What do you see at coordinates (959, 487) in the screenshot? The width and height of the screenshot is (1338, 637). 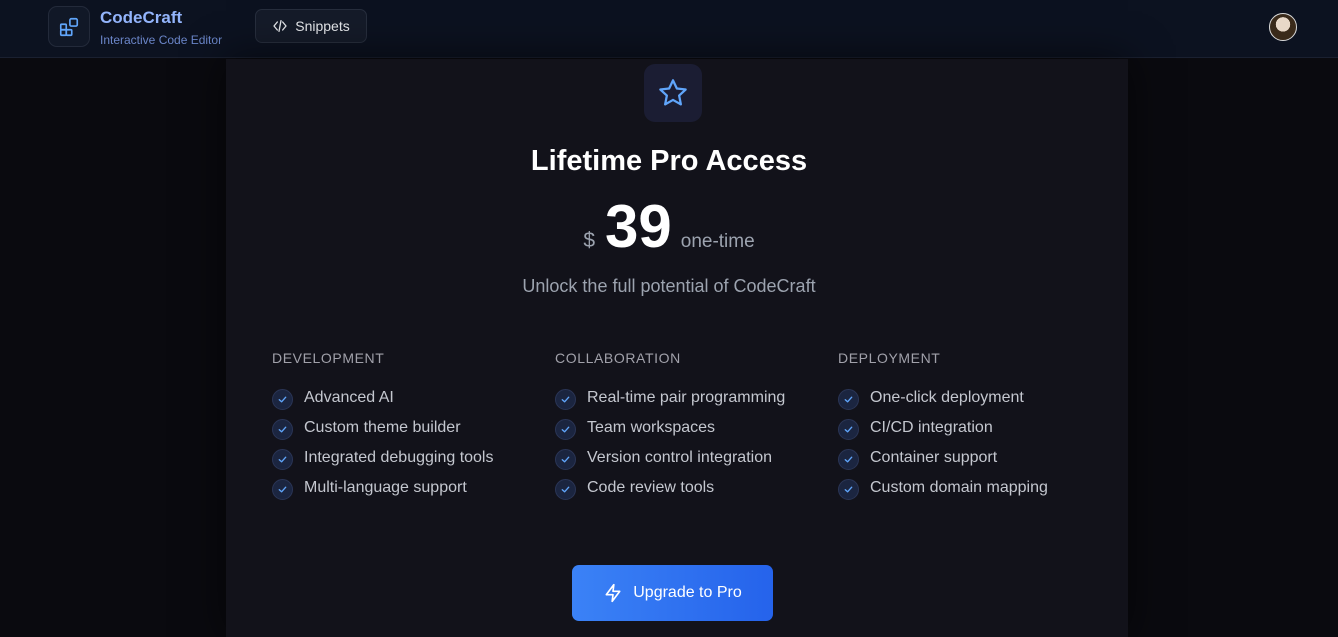 I see `feature-label: Custom domain mapping` at bounding box center [959, 487].